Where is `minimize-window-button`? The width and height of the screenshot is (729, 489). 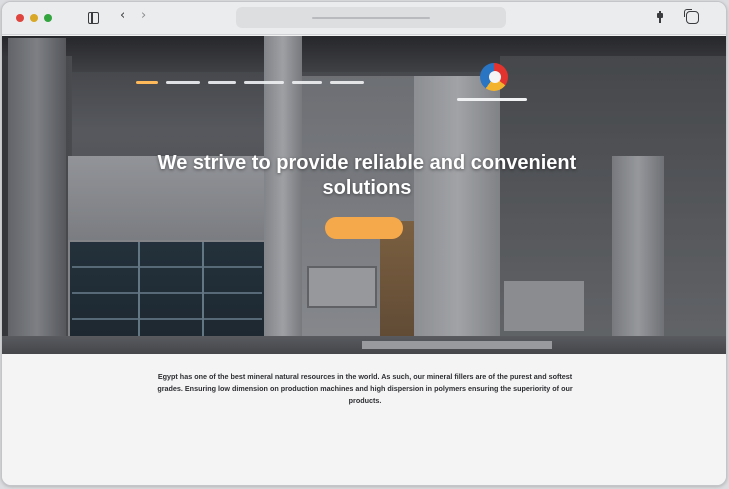
minimize-window-button is located at coordinates (34, 18).